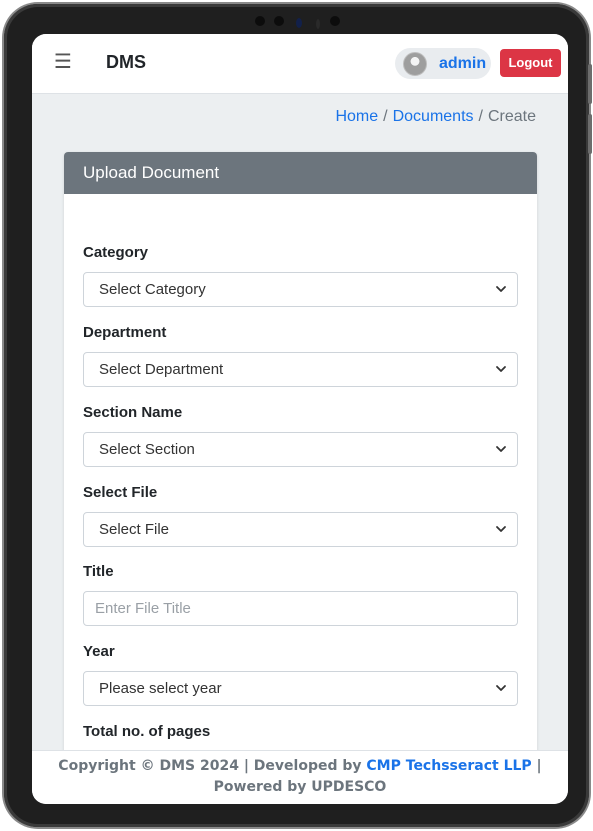 The image size is (593, 831). I want to click on year-select: Please select year, so click(300, 688).